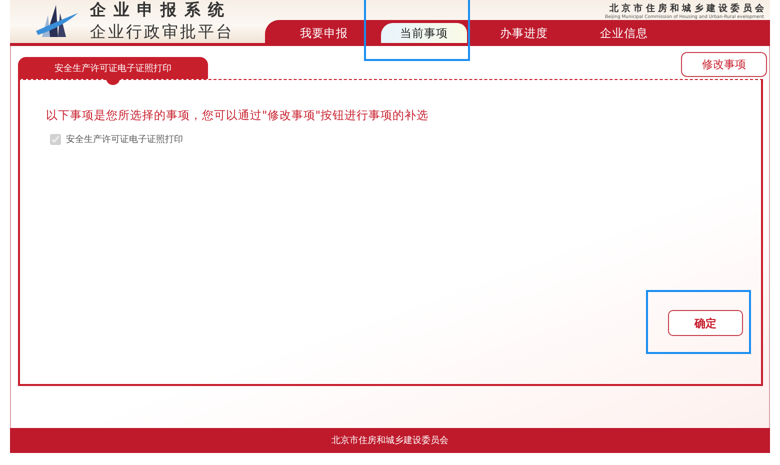 This screenshot has height=465, width=780. What do you see at coordinates (238, 115) in the screenshot?
I see `notice-text: 以下事项是您所选择的事项，您可以通过"修改事项"按钮进行事项的补选` at bounding box center [238, 115].